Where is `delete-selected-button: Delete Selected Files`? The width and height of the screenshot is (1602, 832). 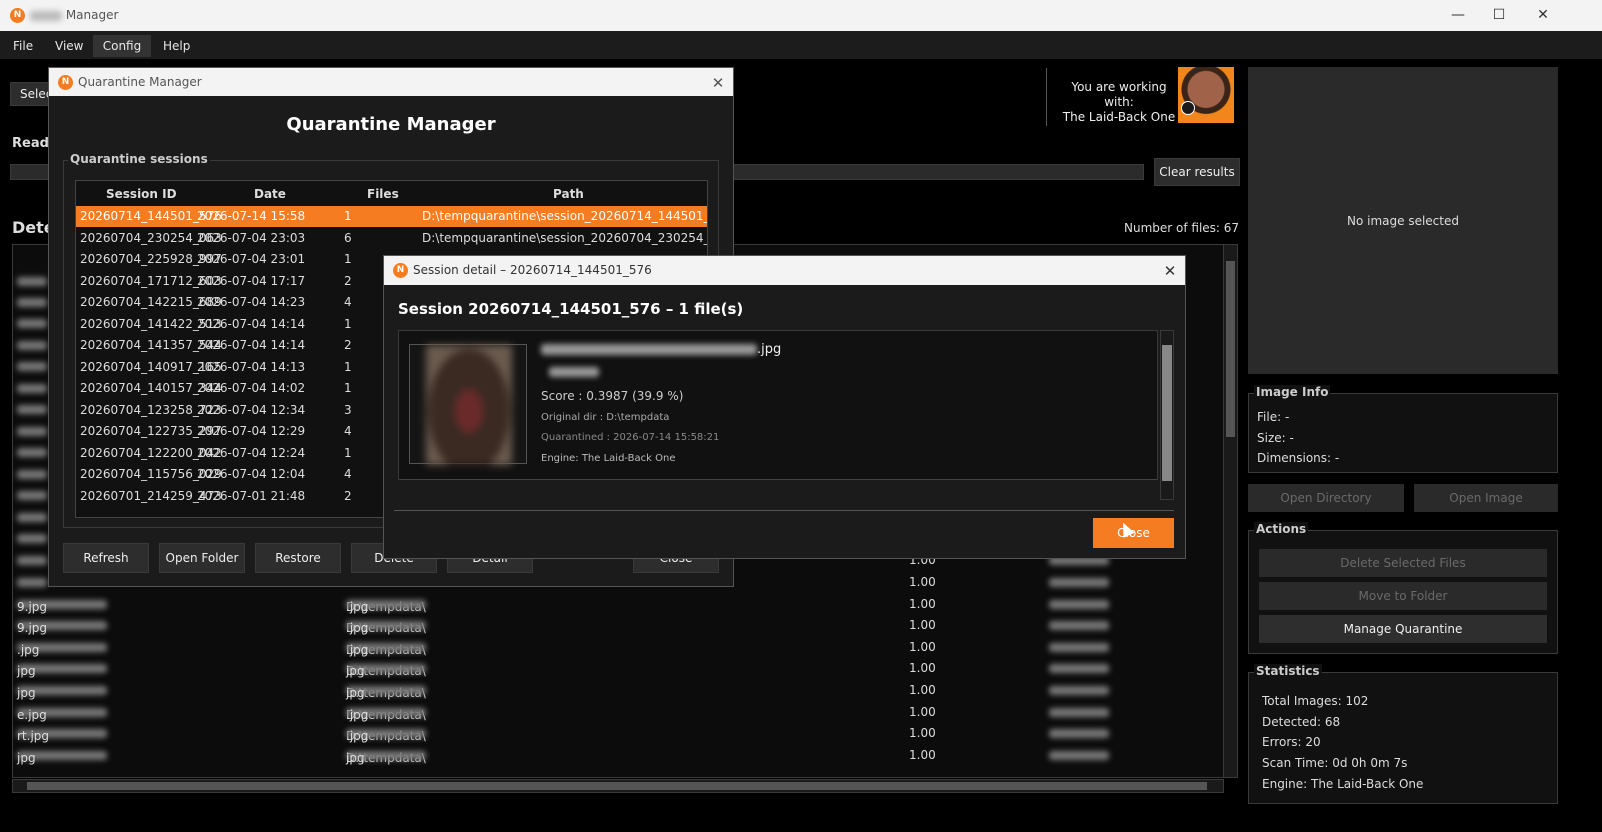
delete-selected-button: Delete Selected Files is located at coordinates (1403, 563).